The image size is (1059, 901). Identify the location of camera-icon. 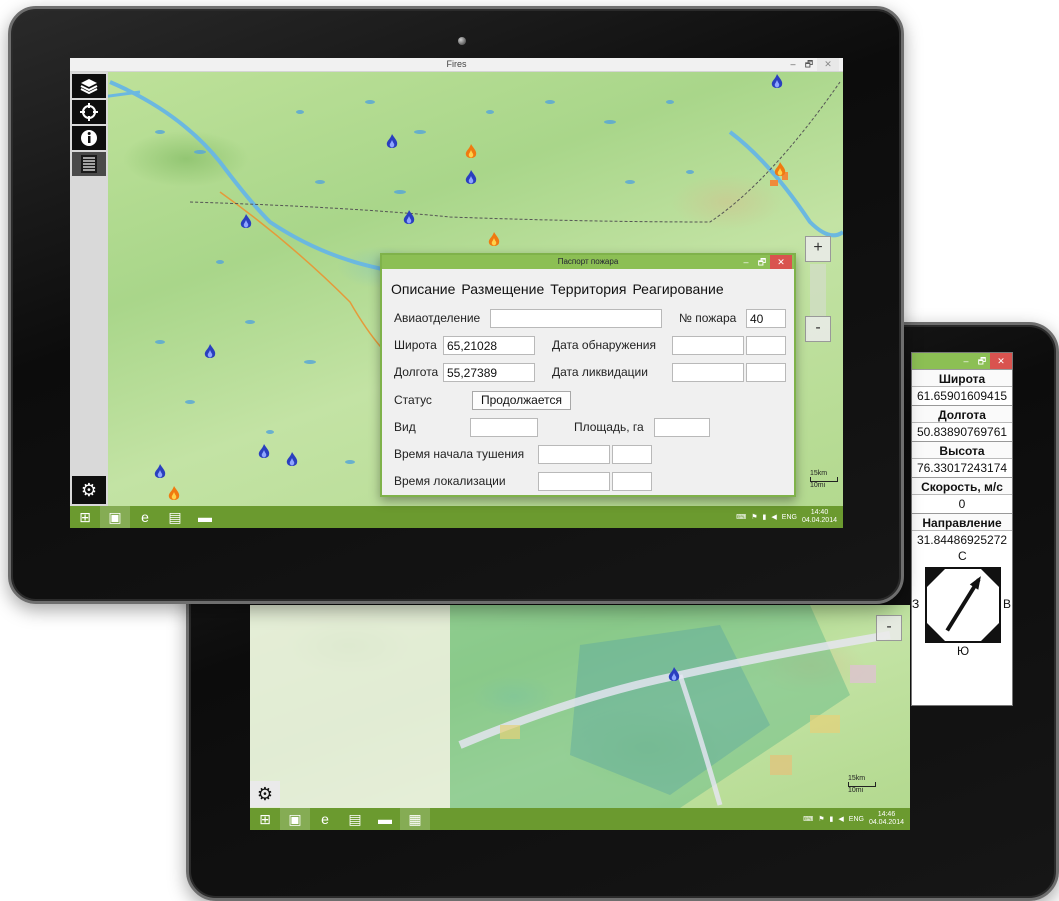
(462, 41).